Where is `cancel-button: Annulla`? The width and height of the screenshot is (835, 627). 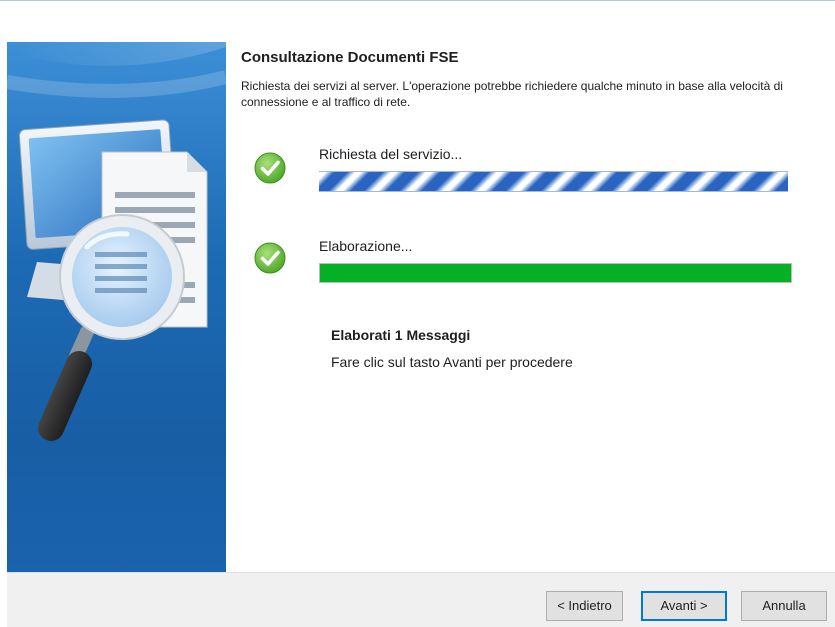 cancel-button: Annulla is located at coordinates (784, 606).